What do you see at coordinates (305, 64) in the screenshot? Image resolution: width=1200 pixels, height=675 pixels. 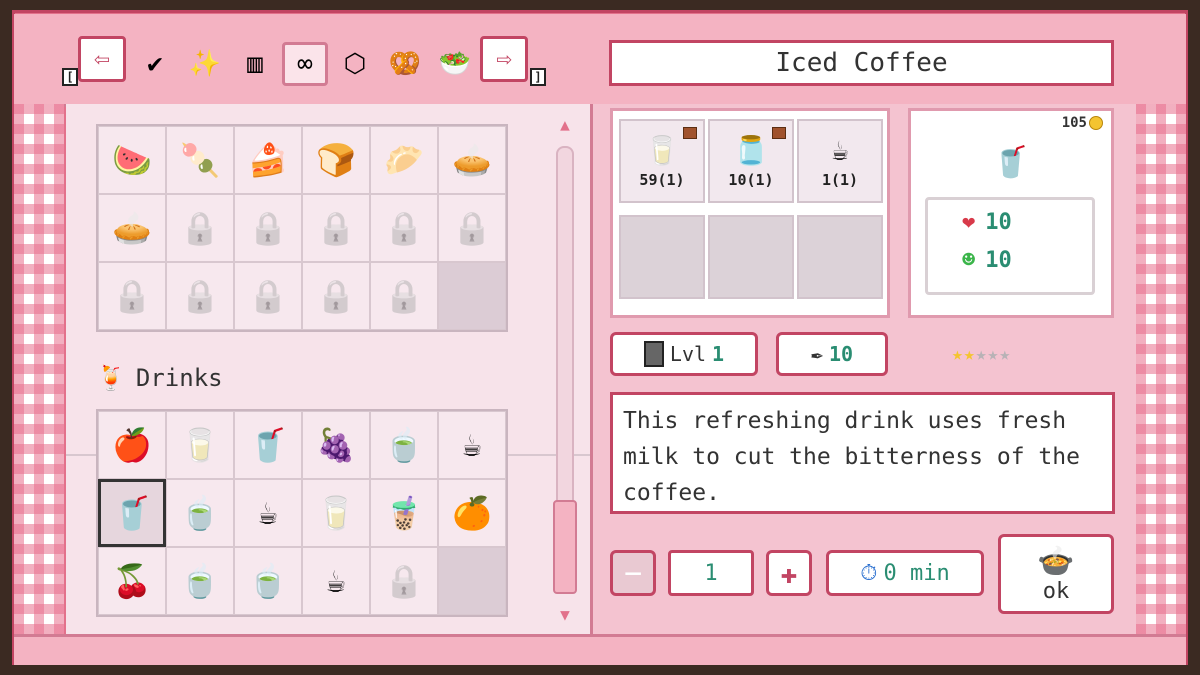 I see `infinity-icon: ∞` at bounding box center [305, 64].